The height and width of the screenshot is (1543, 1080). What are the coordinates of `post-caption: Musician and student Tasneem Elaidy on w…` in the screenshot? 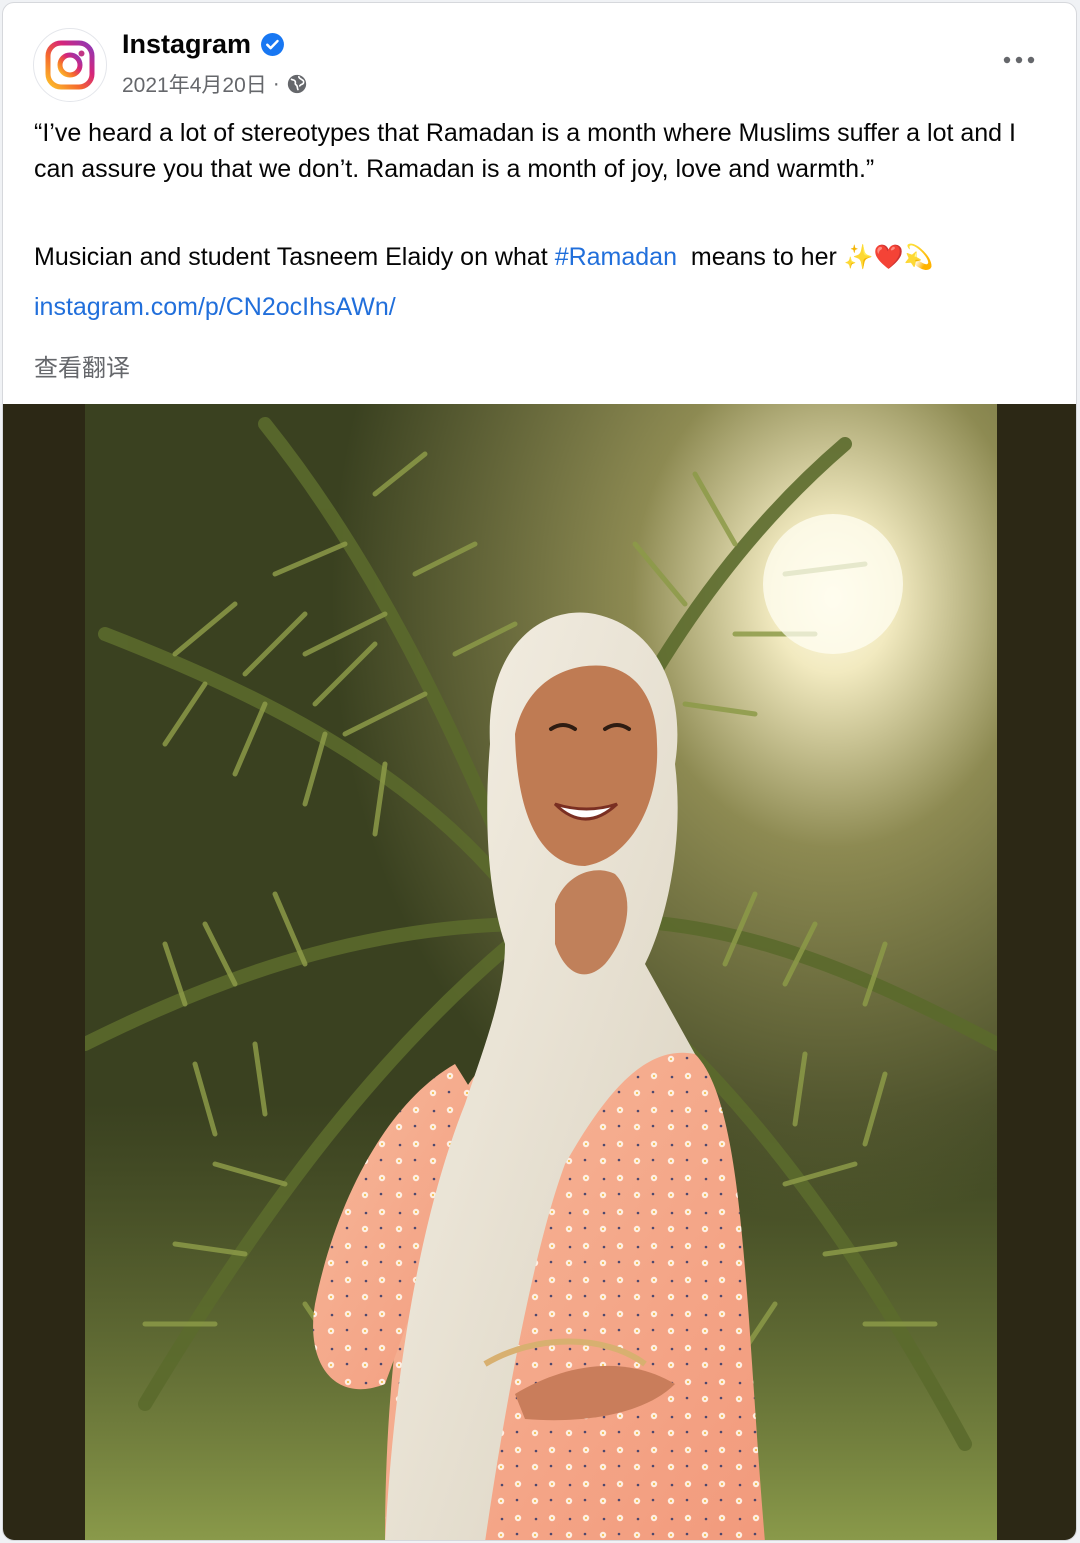 It's located at (539, 257).